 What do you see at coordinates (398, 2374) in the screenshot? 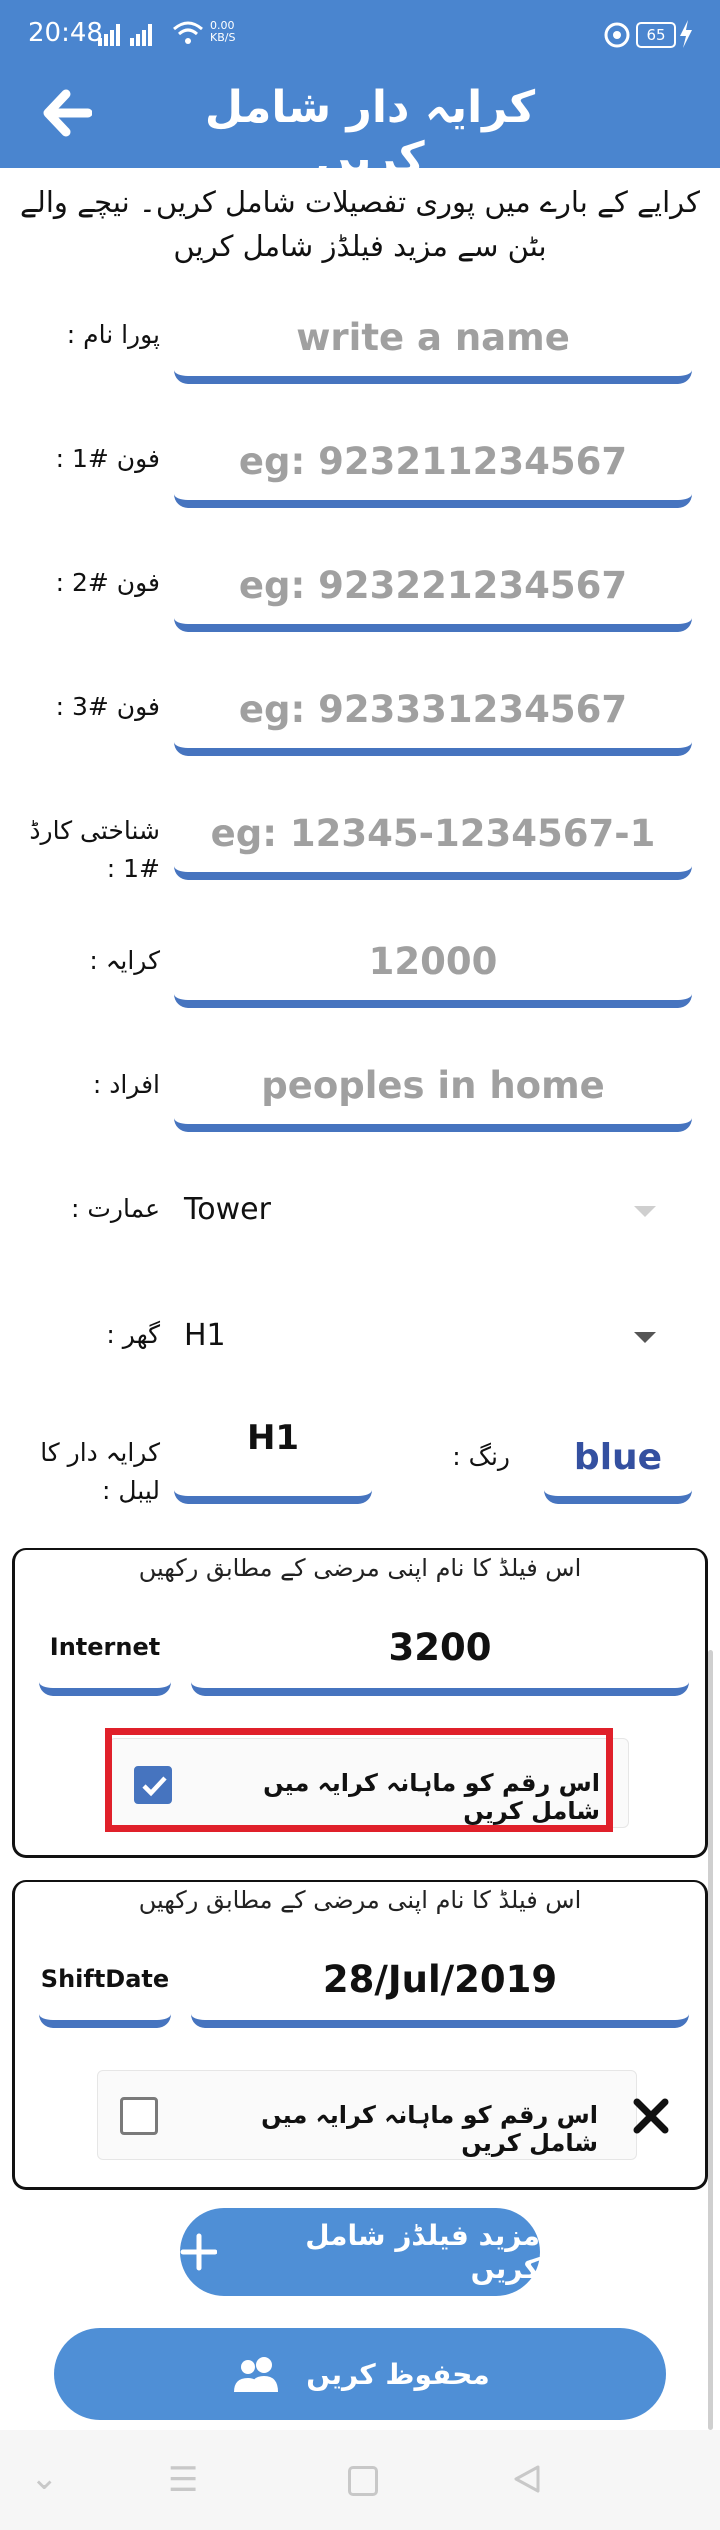
I see `save-label: محفوظ کریں` at bounding box center [398, 2374].